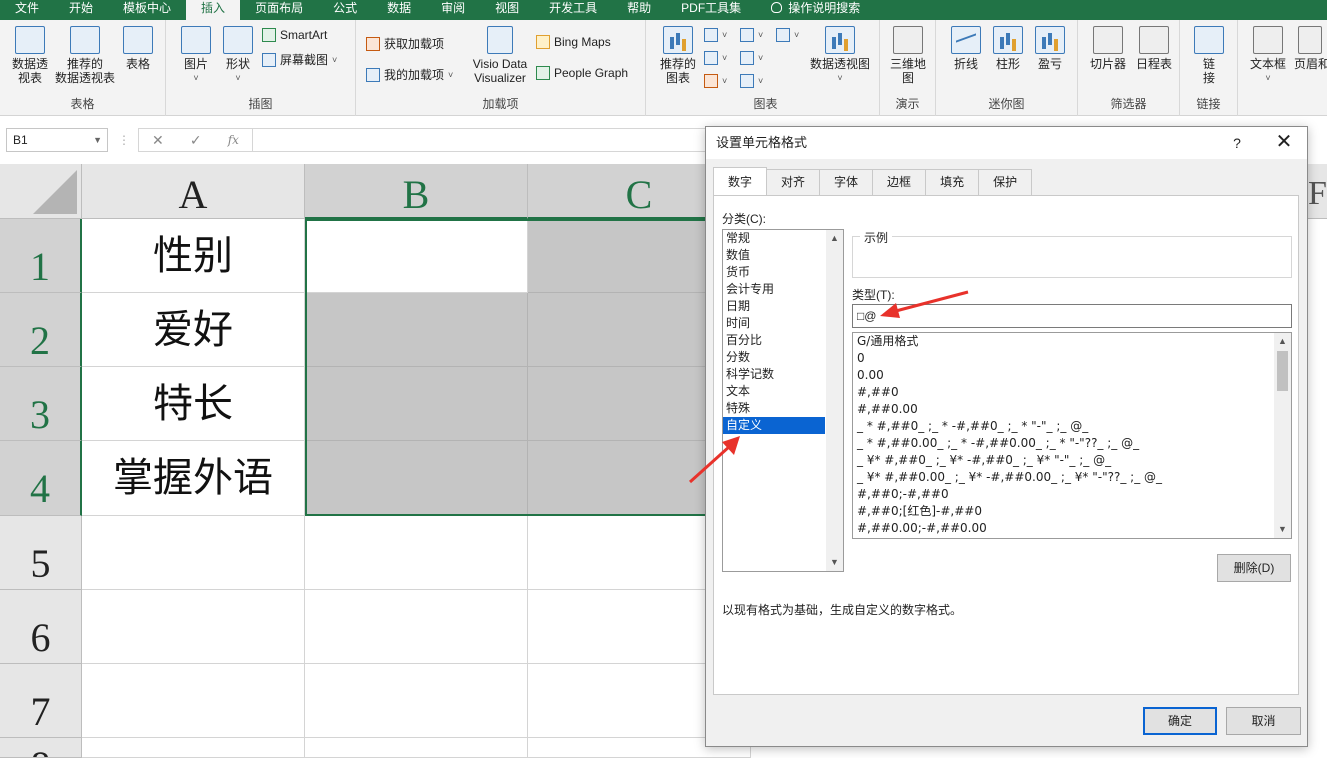 Image resolution: width=1327 pixels, height=758 pixels. Describe the element at coordinates (1072, 511) in the screenshot. I see `format-item: #,##0;[红色]-#,##0` at that location.